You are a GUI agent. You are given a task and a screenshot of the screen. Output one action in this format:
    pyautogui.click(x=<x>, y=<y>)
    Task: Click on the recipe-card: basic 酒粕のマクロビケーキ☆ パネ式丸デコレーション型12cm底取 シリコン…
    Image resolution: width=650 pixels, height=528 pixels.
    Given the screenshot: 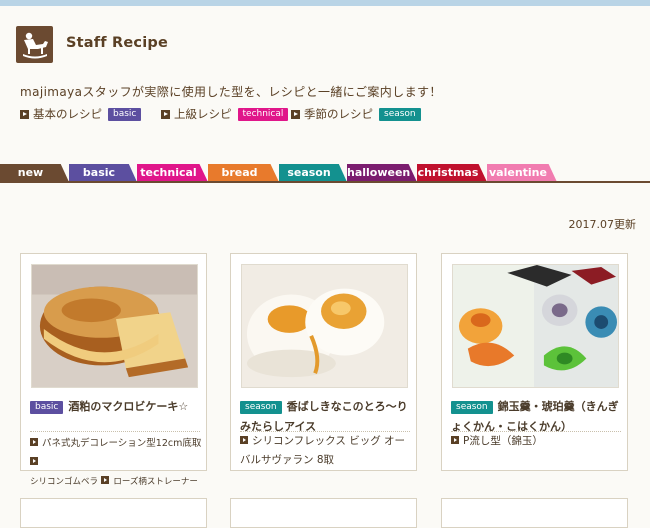 What is the action you would take?
    pyautogui.click(x=113, y=370)
    